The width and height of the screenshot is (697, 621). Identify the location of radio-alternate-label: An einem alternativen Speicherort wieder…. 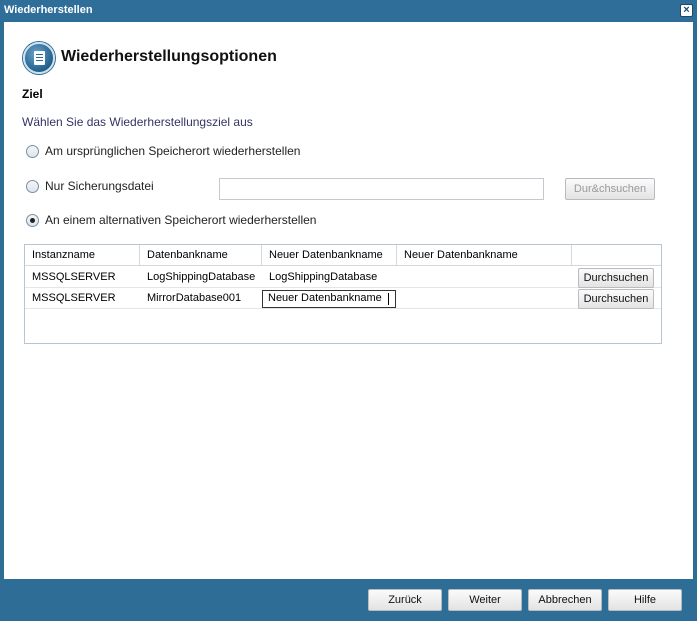
(181, 220).